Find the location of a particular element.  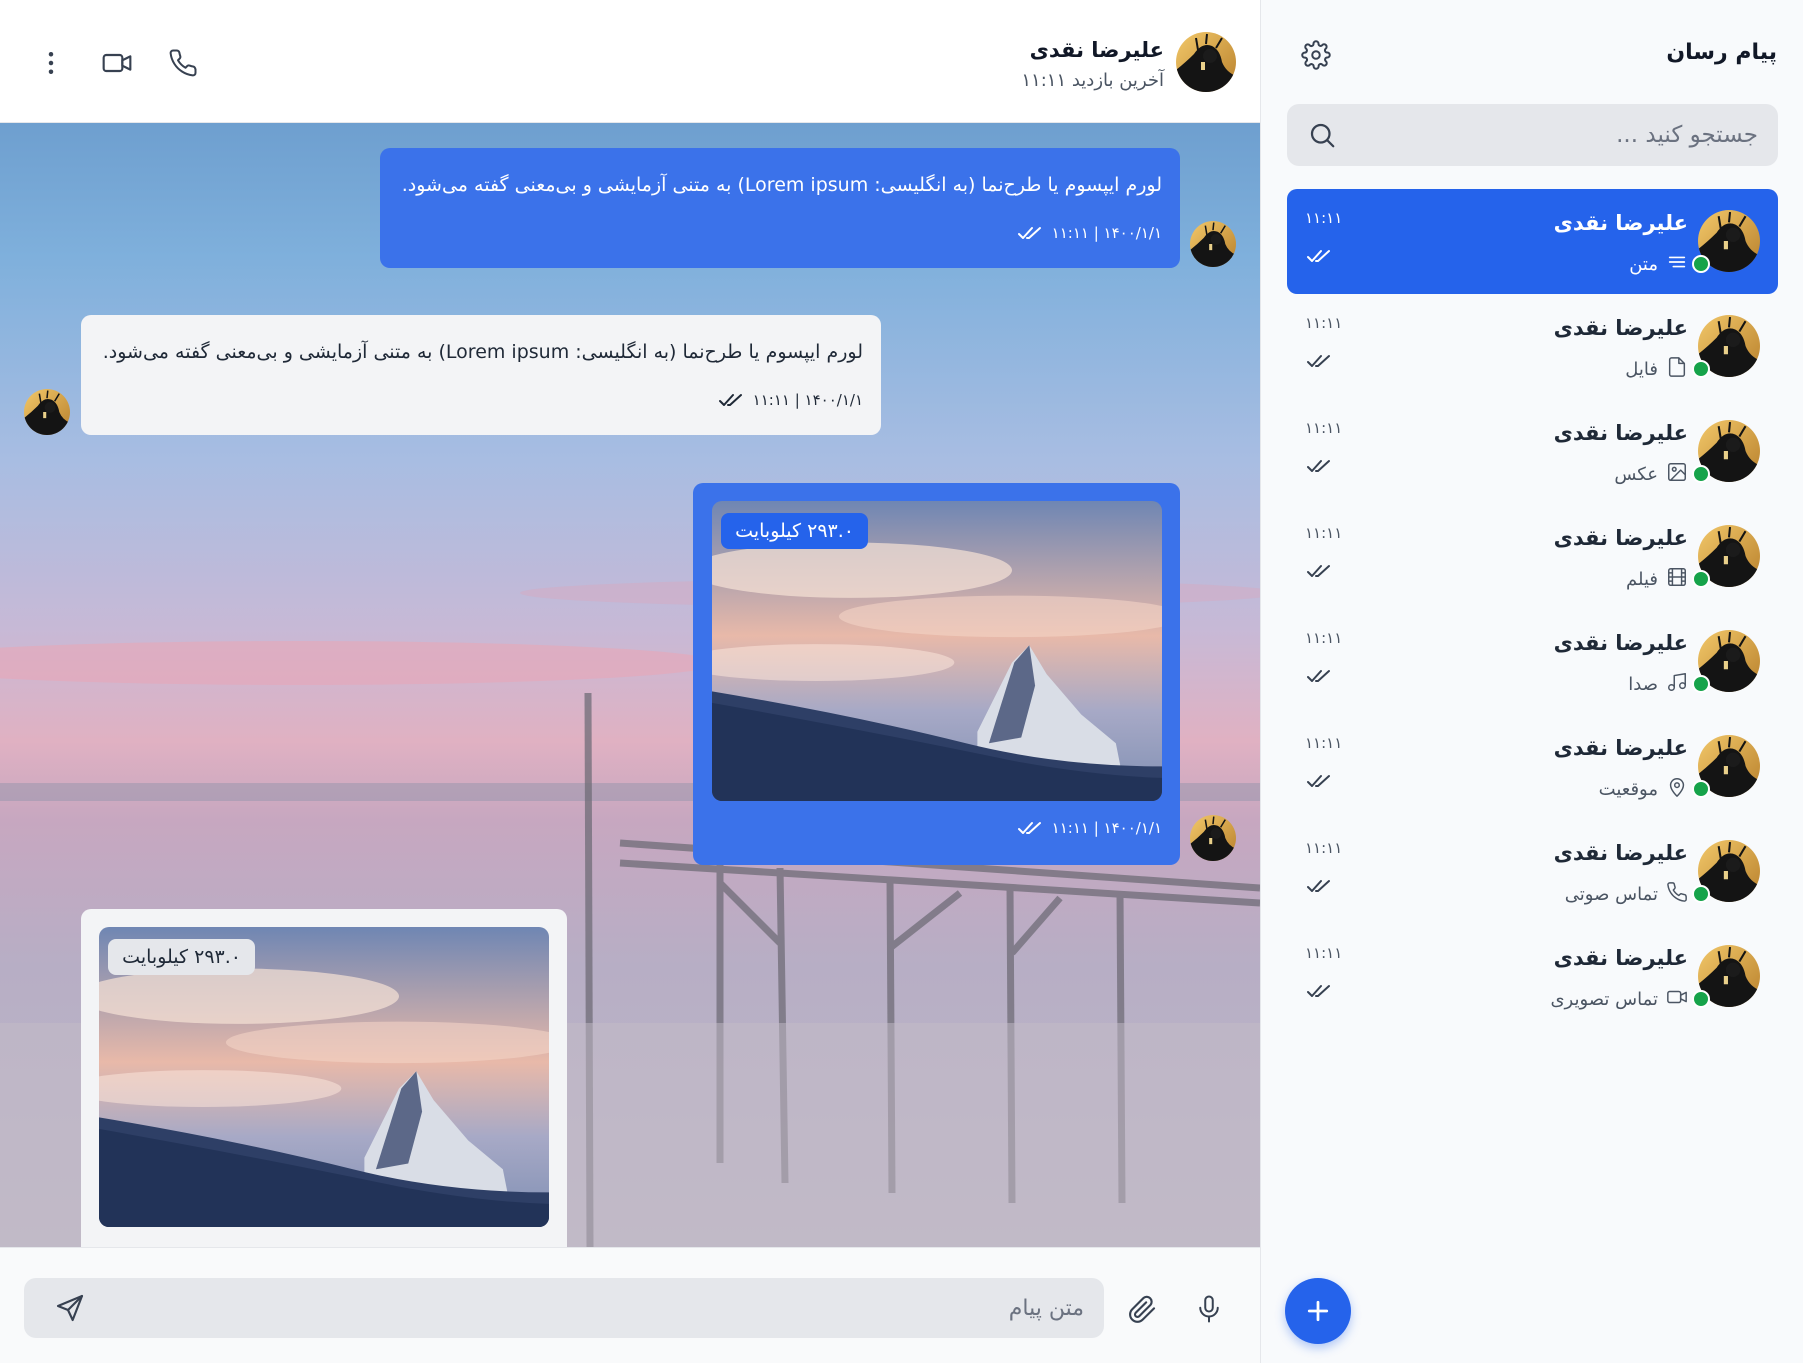

phone-icon is located at coordinates (1677, 894).